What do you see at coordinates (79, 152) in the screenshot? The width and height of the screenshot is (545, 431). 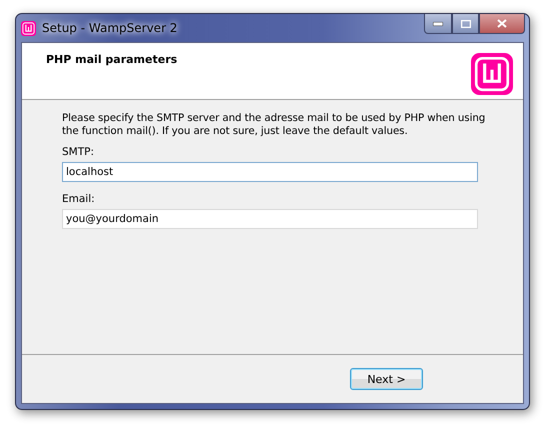 I see `field-label: SMTP:` at bounding box center [79, 152].